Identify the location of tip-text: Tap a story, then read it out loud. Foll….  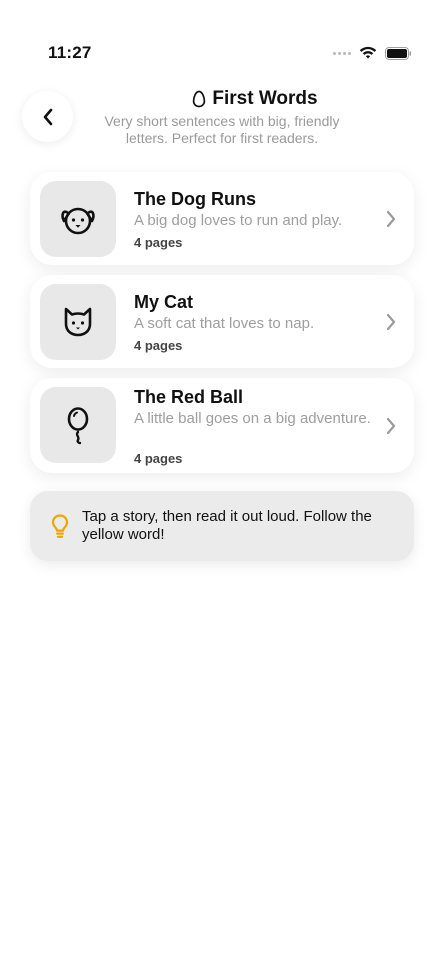
(227, 525).